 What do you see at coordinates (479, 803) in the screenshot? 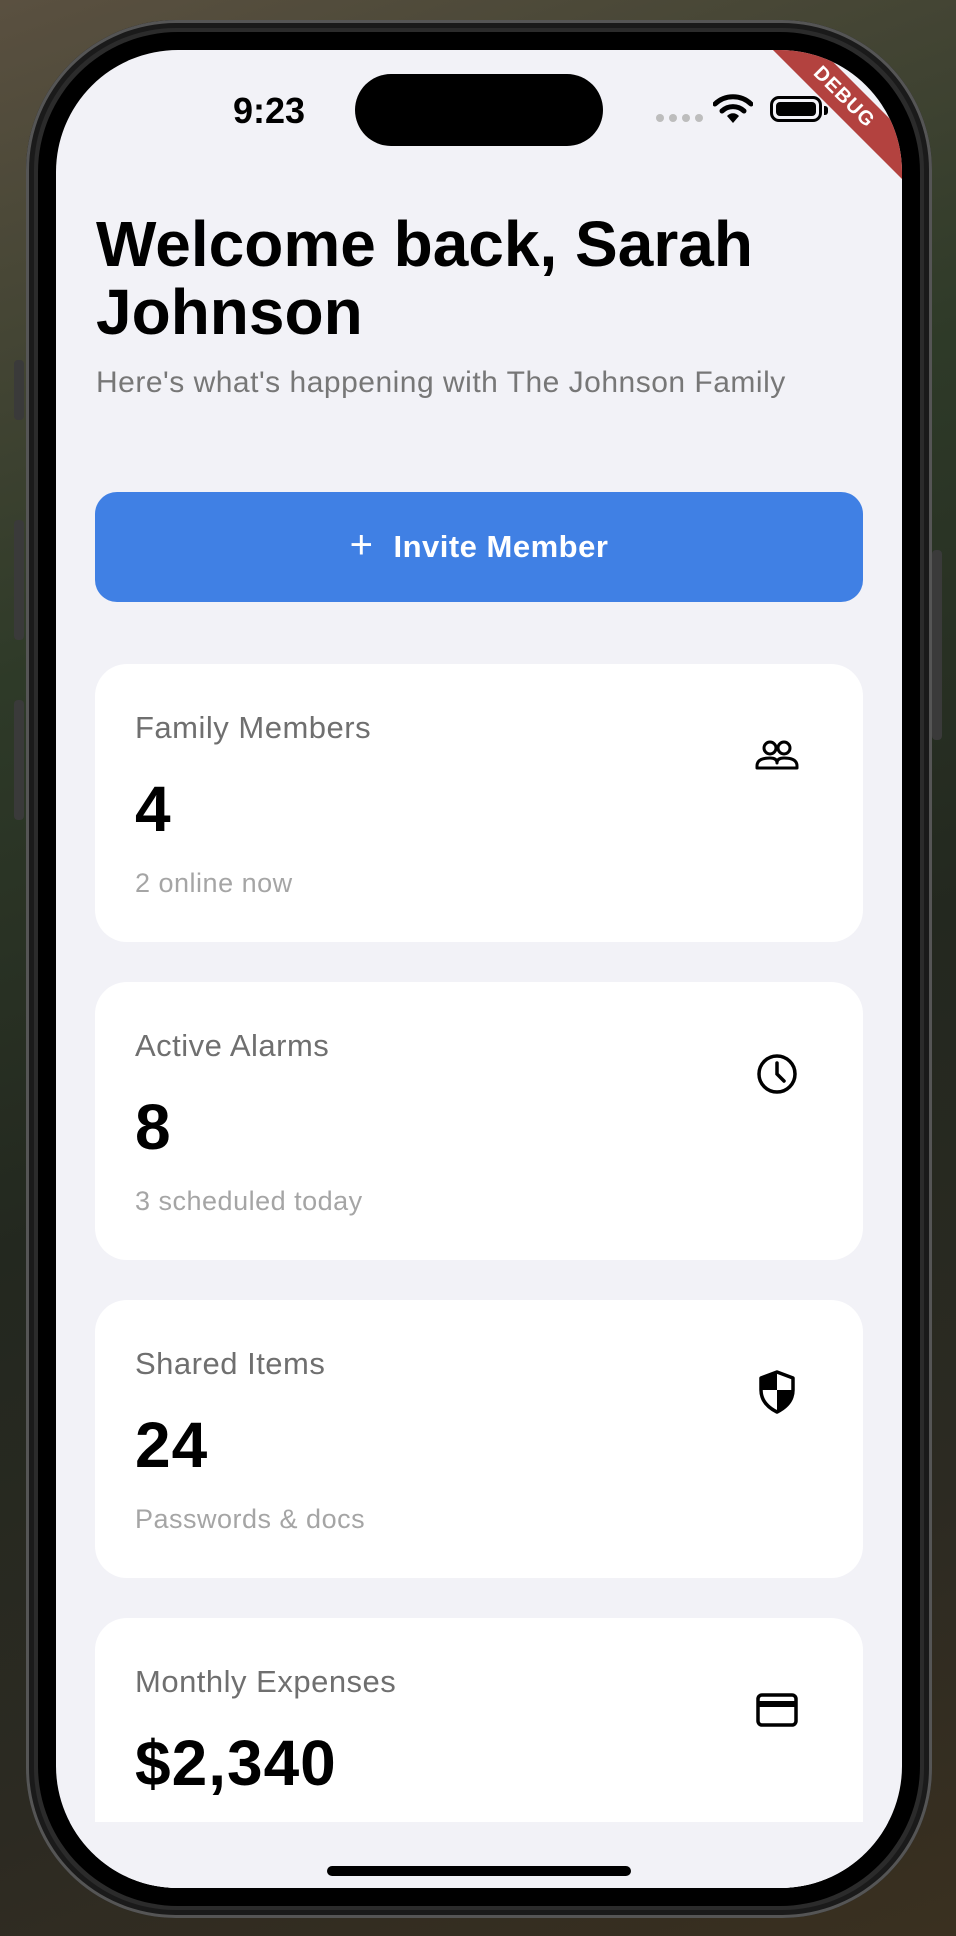
I see `family-members-card: Family Members 4 2 online now` at bounding box center [479, 803].